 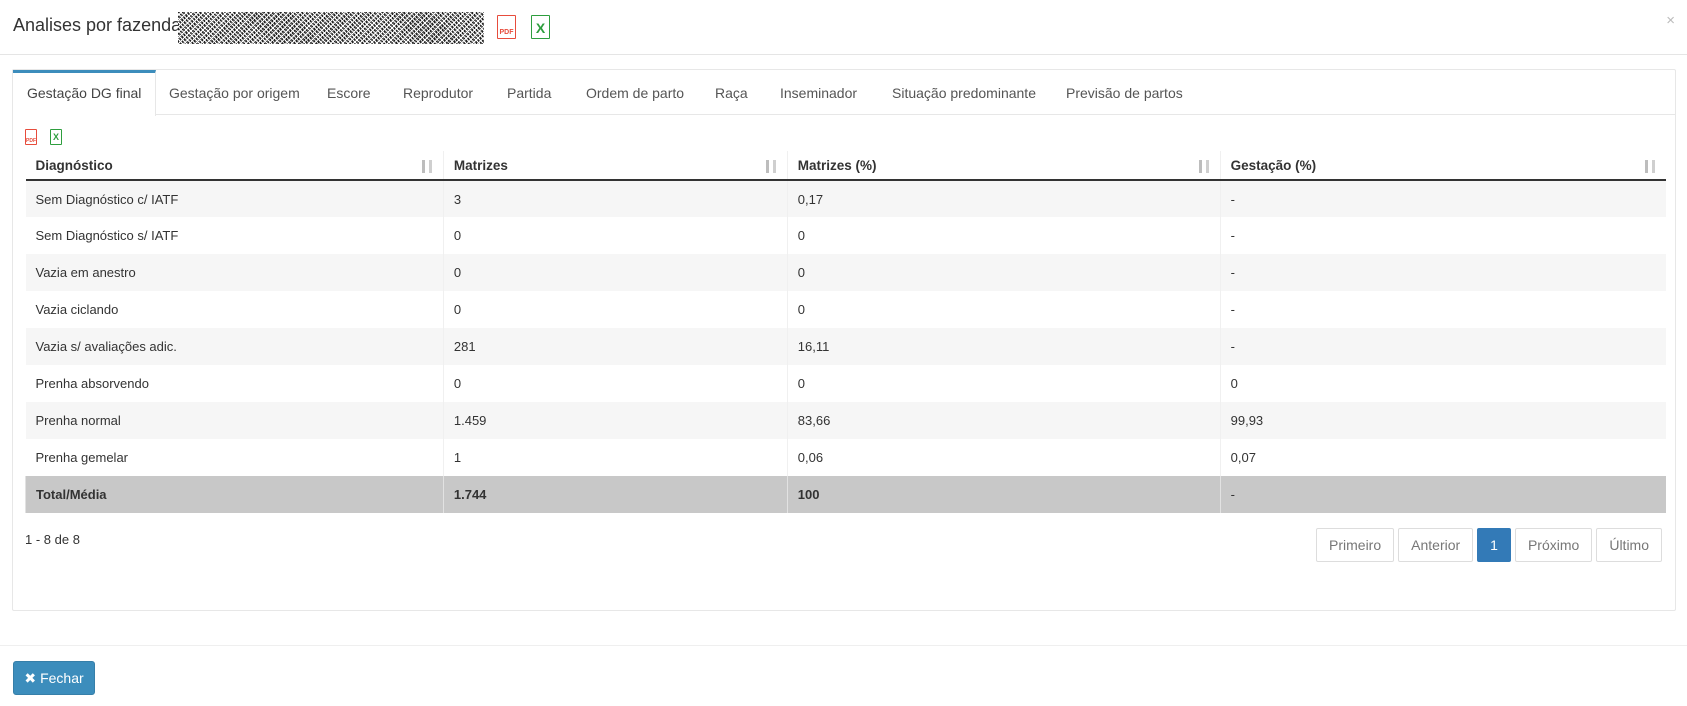 What do you see at coordinates (1003, 166) in the screenshot?
I see `column-header-matrizes-pct: Matrizes (%)` at bounding box center [1003, 166].